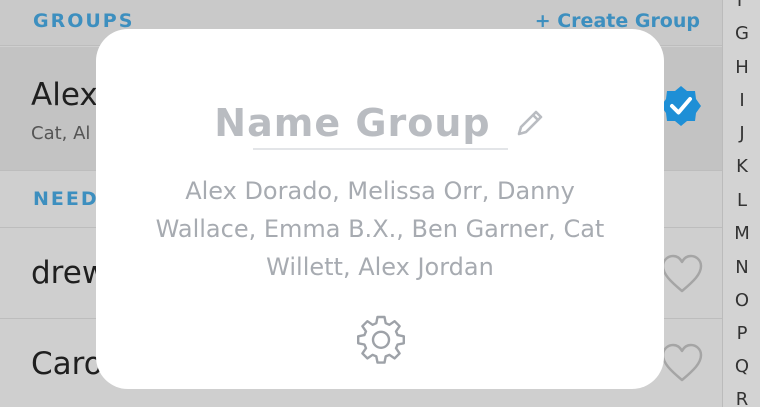  What do you see at coordinates (741, 133) in the screenshot?
I see `alpha-letter: J` at bounding box center [741, 133].